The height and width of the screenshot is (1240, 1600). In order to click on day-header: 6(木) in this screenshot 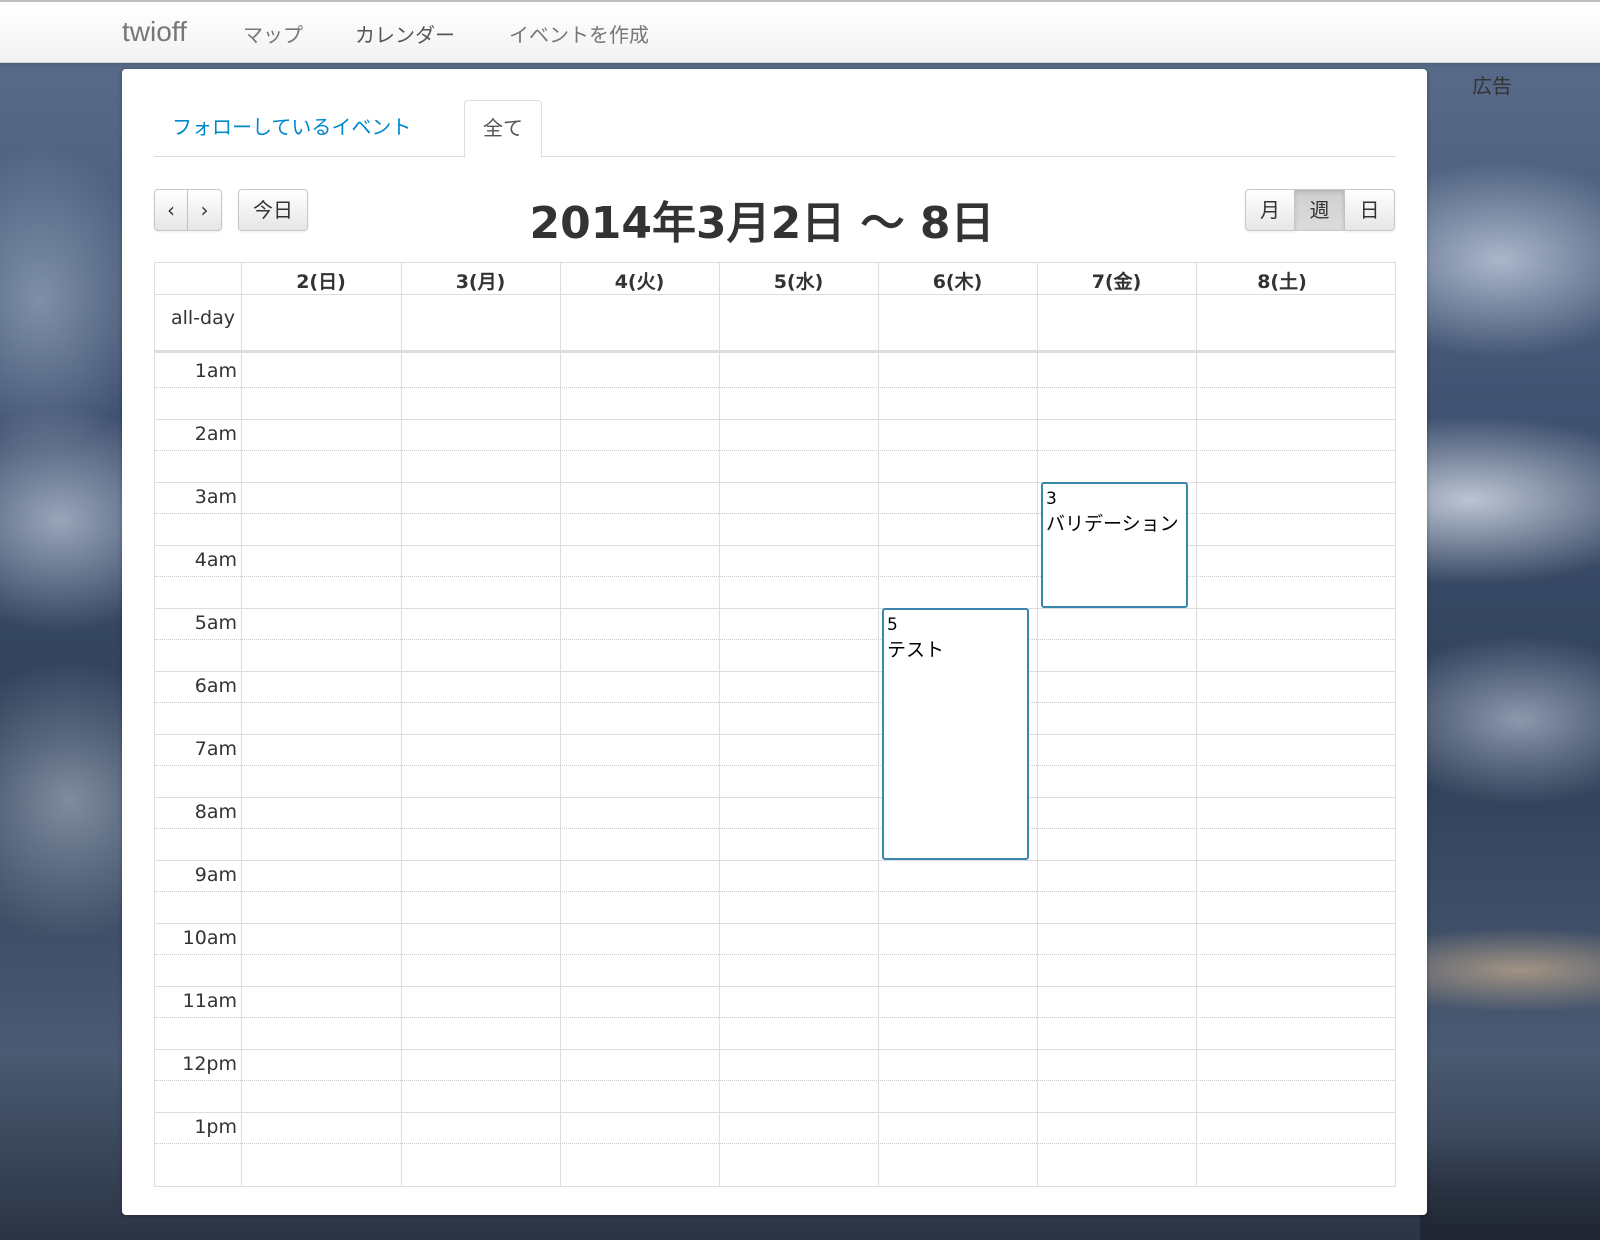, I will do `click(957, 282)`.